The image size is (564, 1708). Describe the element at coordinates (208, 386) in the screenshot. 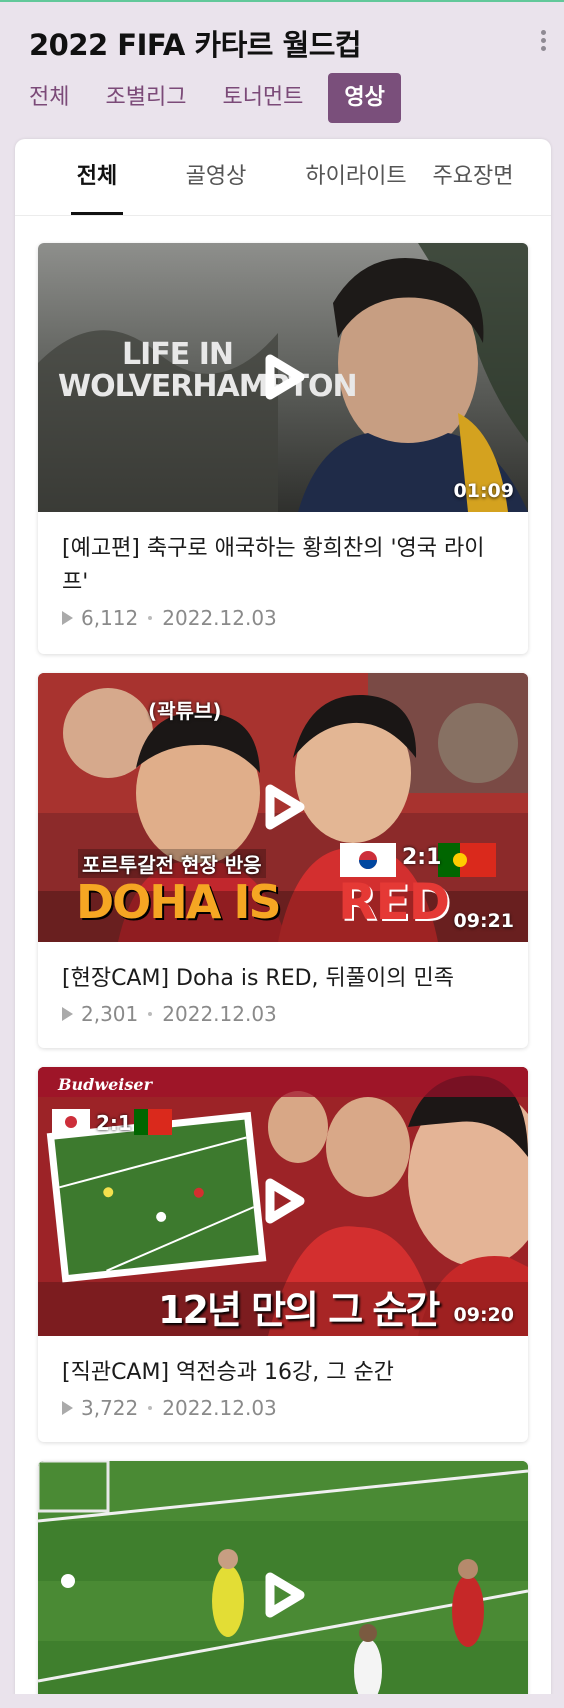

I see `thumbnail-caption: WOLVERHAMPTON` at that location.